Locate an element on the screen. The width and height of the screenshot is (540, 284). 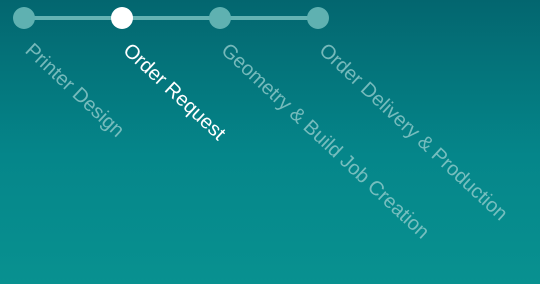
step-dot-order-delivery-production is located at coordinates (318, 18).